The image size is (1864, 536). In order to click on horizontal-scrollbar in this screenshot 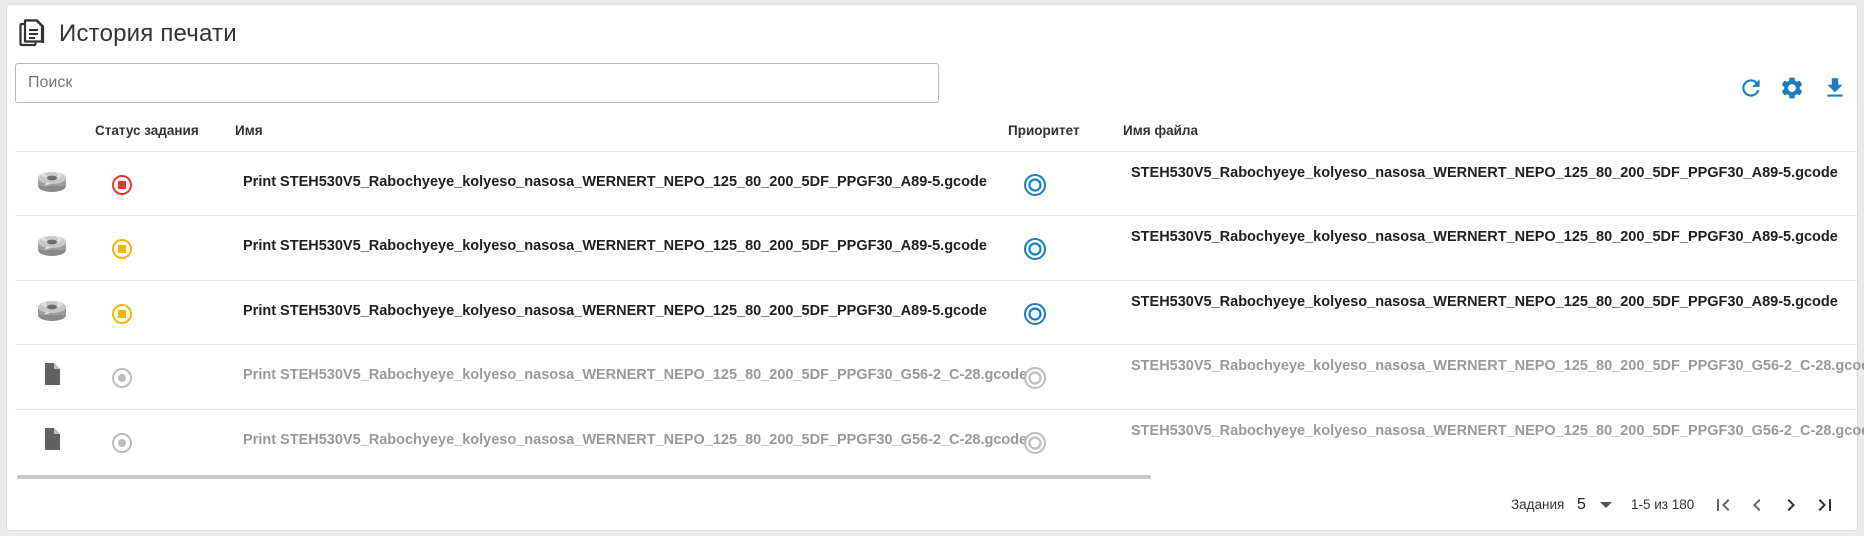, I will do `click(584, 477)`.